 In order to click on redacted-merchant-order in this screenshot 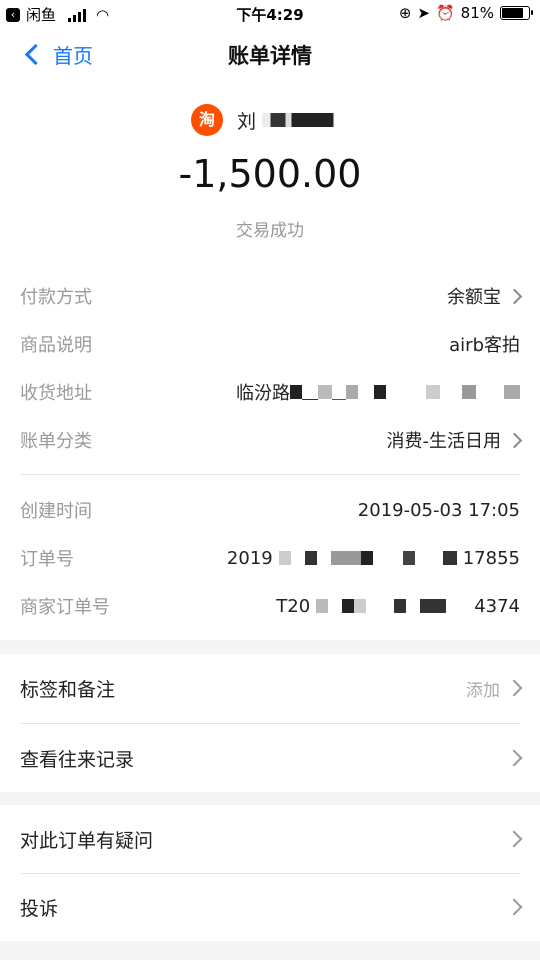, I will do `click(392, 606)`.